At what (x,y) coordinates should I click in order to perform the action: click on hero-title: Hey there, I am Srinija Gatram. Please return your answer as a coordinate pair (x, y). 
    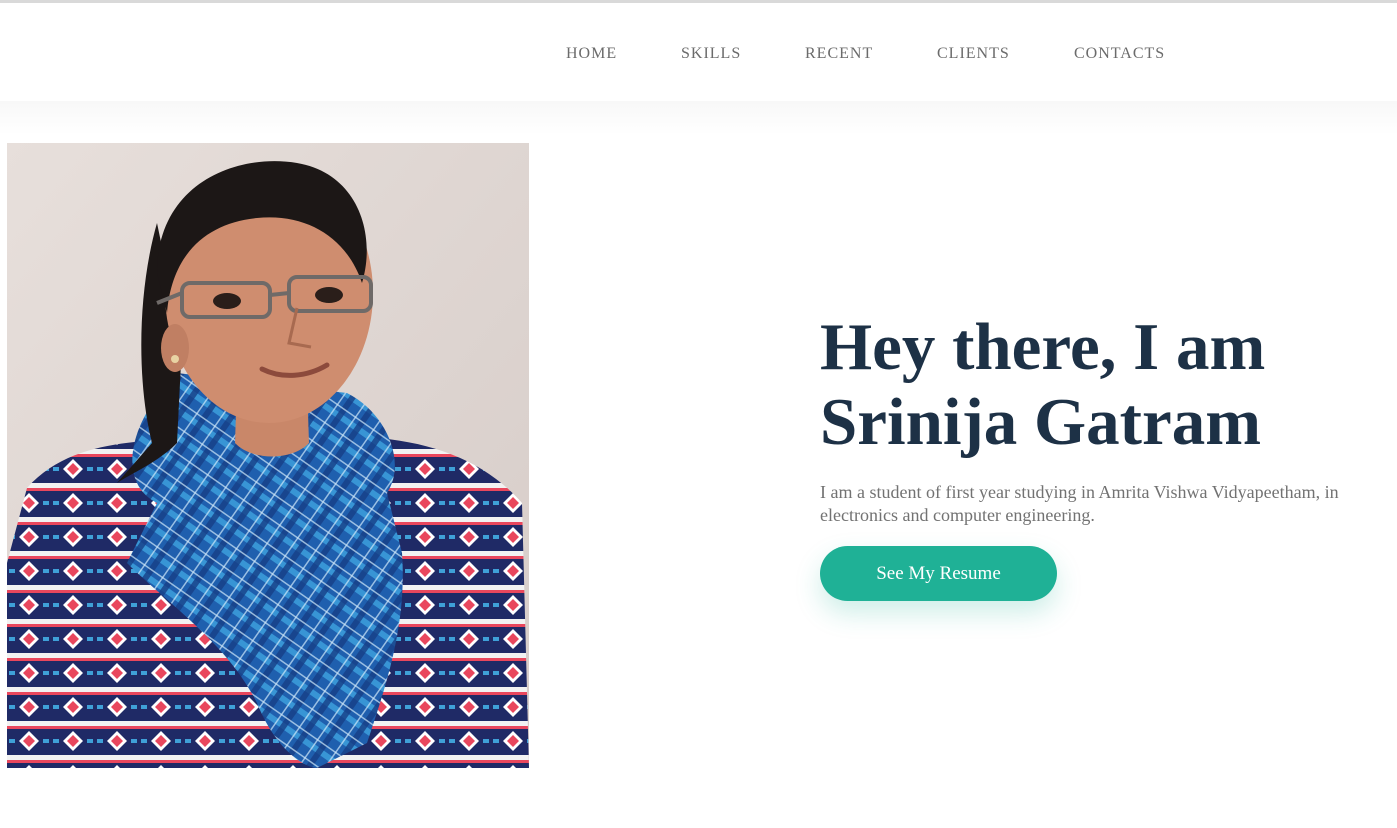
    Looking at the image, I should click on (1100, 385).